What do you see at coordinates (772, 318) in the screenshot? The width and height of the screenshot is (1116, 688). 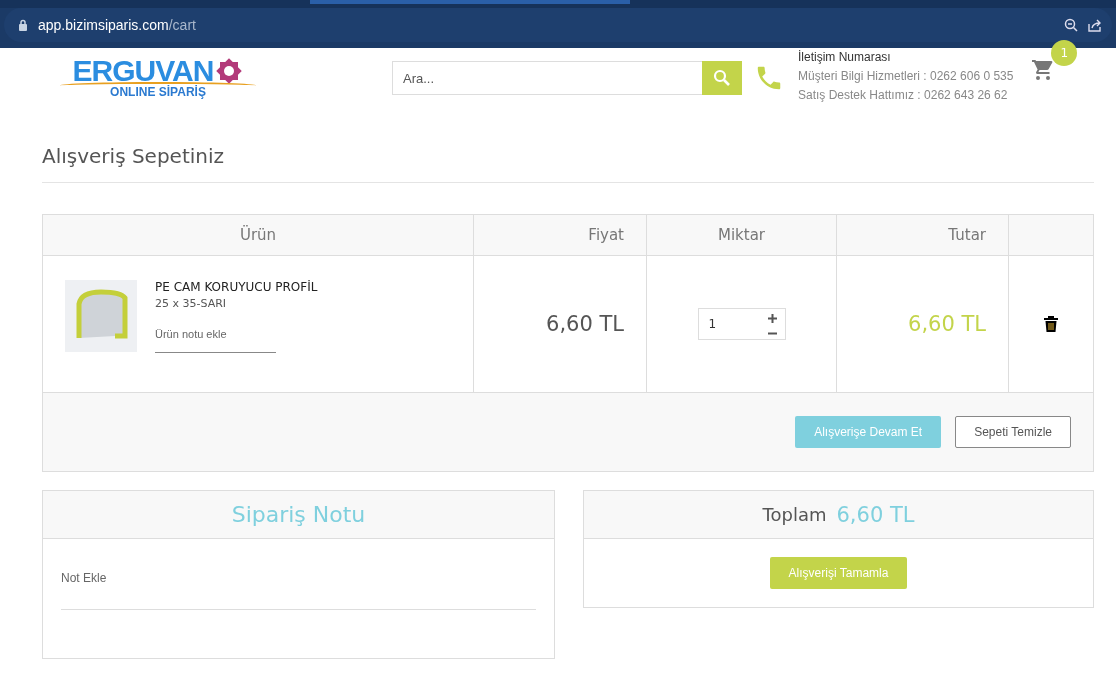 I see `plus-icon` at bounding box center [772, 318].